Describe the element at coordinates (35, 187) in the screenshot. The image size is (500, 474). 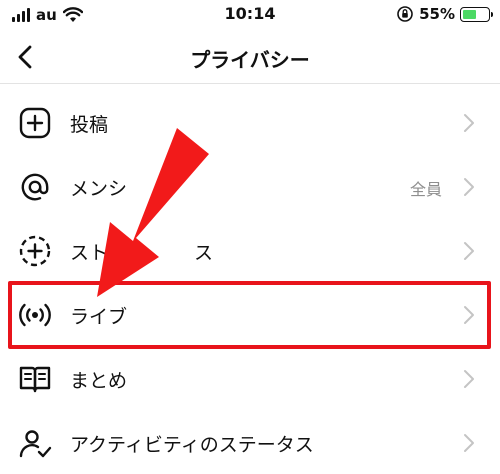
I see `at-sign-icon` at that location.